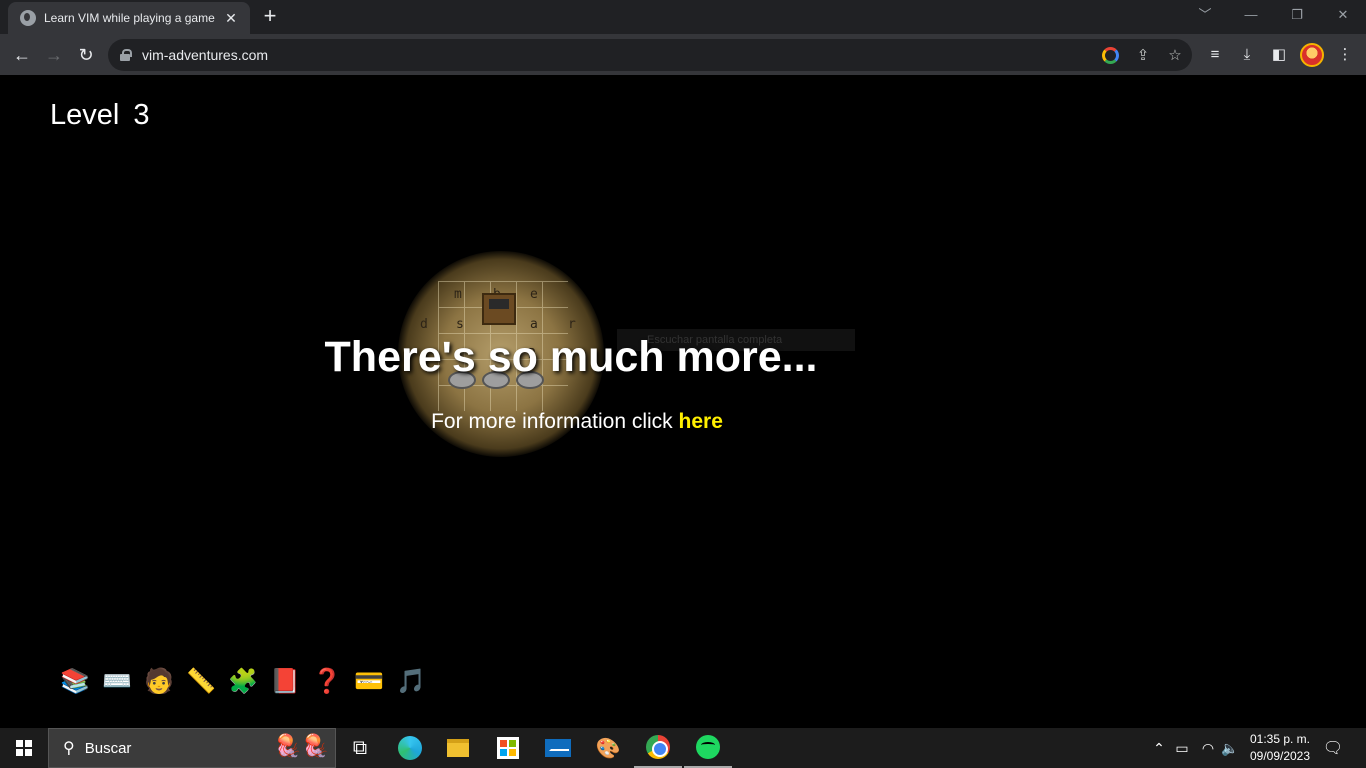 The image size is (1366, 768). Describe the element at coordinates (1279, 55) in the screenshot. I see `side-panel-icon: ◧` at that location.